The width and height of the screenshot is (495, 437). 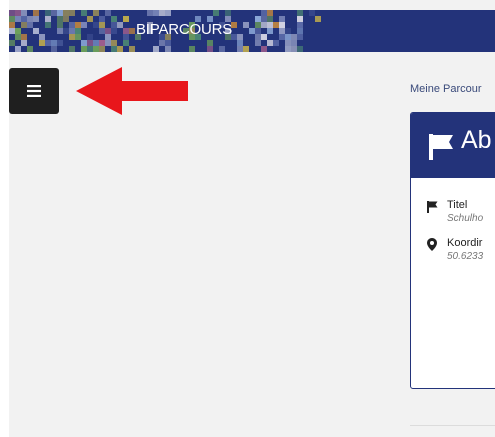 What do you see at coordinates (432, 244) in the screenshot?
I see `map-marker-icon` at bounding box center [432, 244].